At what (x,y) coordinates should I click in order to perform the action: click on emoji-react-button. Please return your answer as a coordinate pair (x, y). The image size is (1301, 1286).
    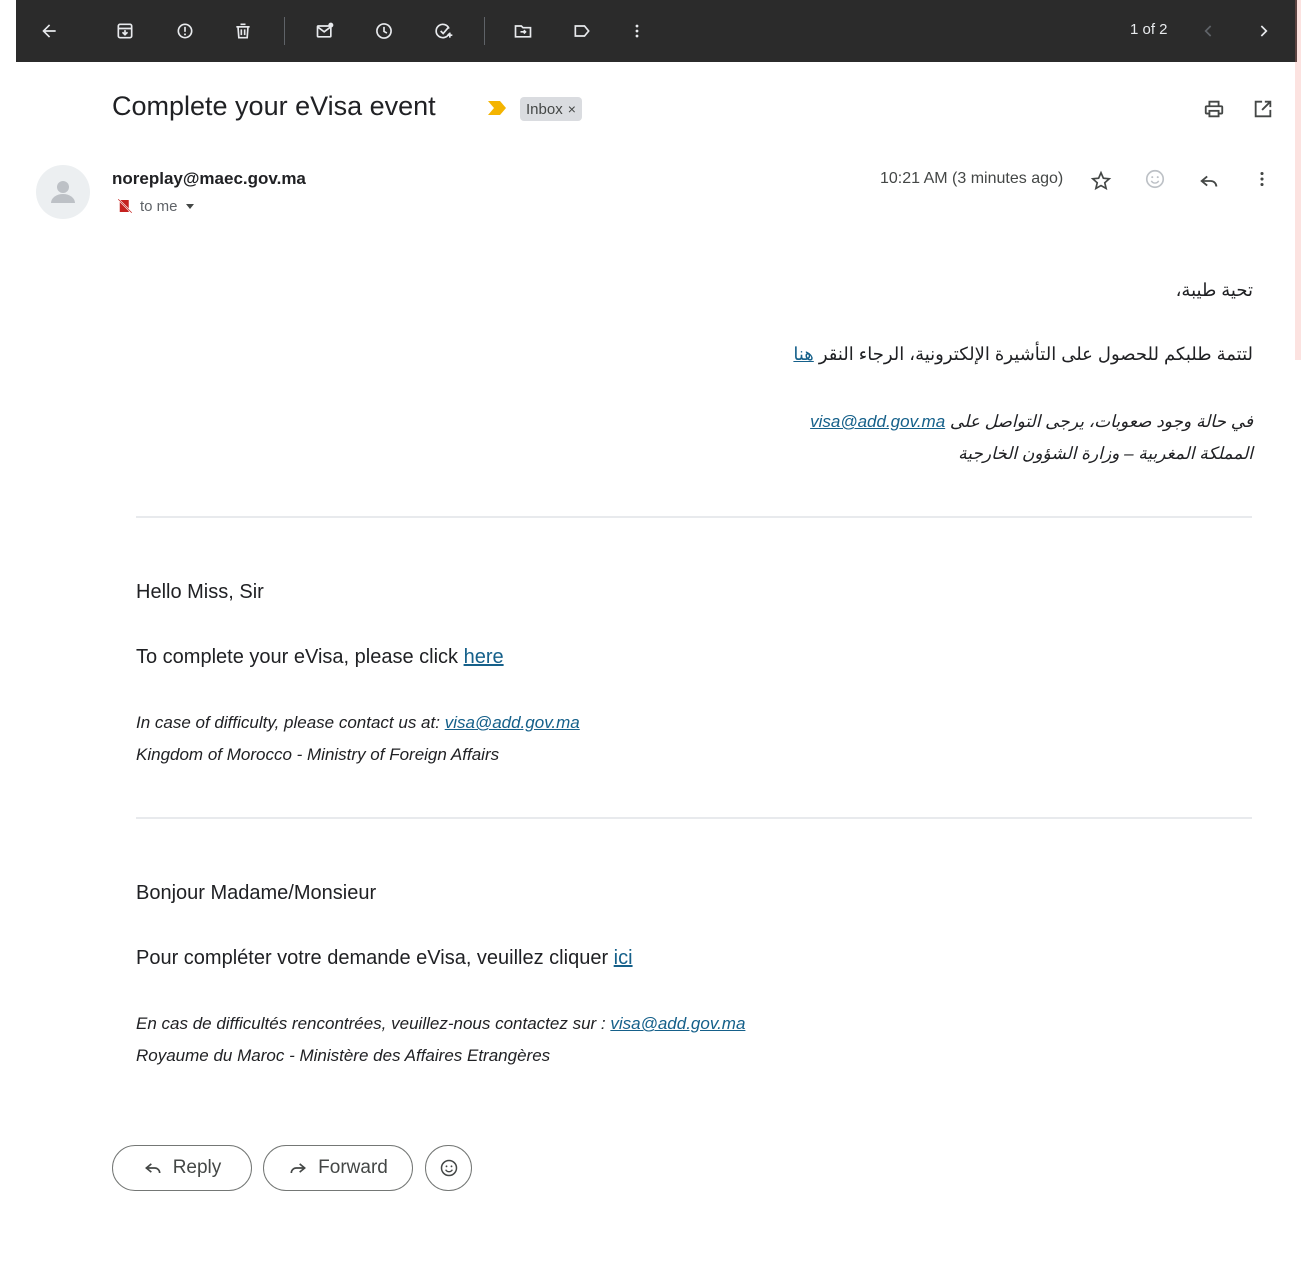
    Looking at the image, I should click on (448, 1168).